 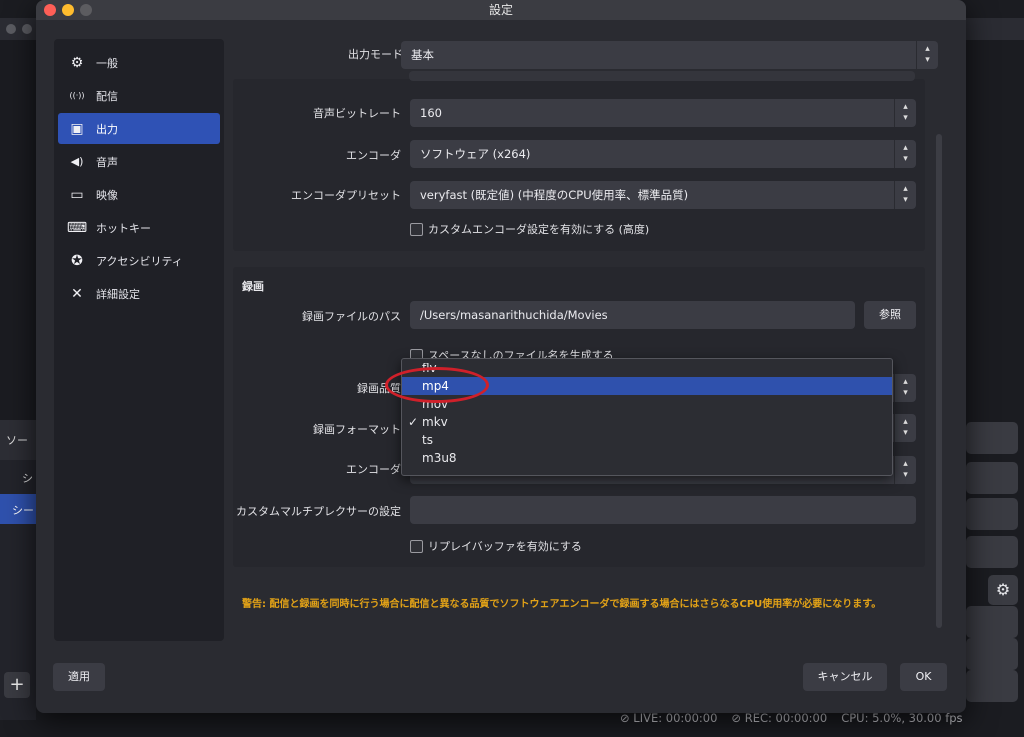 What do you see at coordinates (647, 458) in the screenshot?
I see `format-option-m3u8: m3u8` at bounding box center [647, 458].